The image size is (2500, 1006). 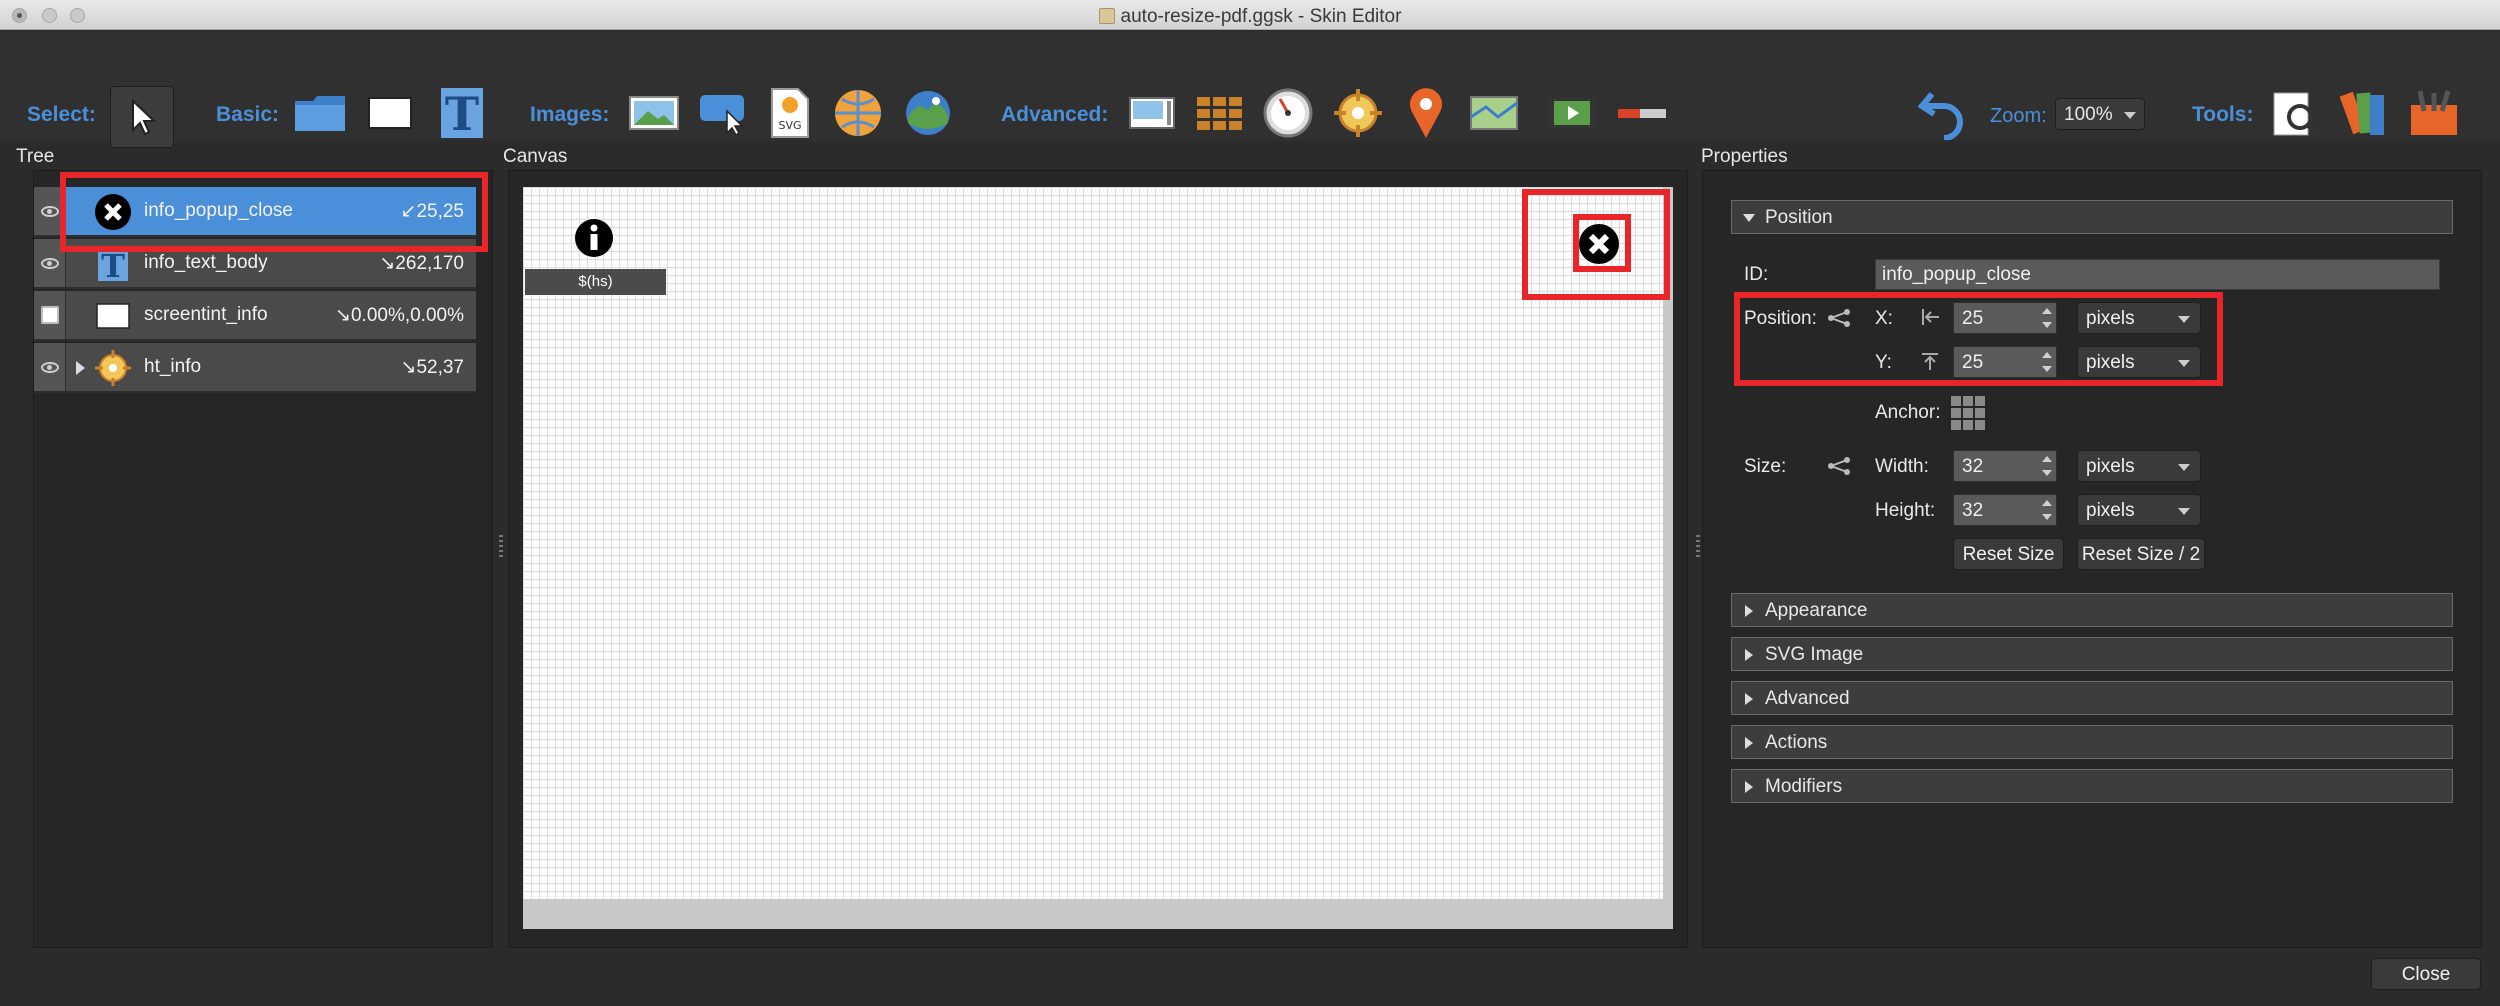 What do you see at coordinates (2092, 610) in the screenshot?
I see `section-appearance: Appearance` at bounding box center [2092, 610].